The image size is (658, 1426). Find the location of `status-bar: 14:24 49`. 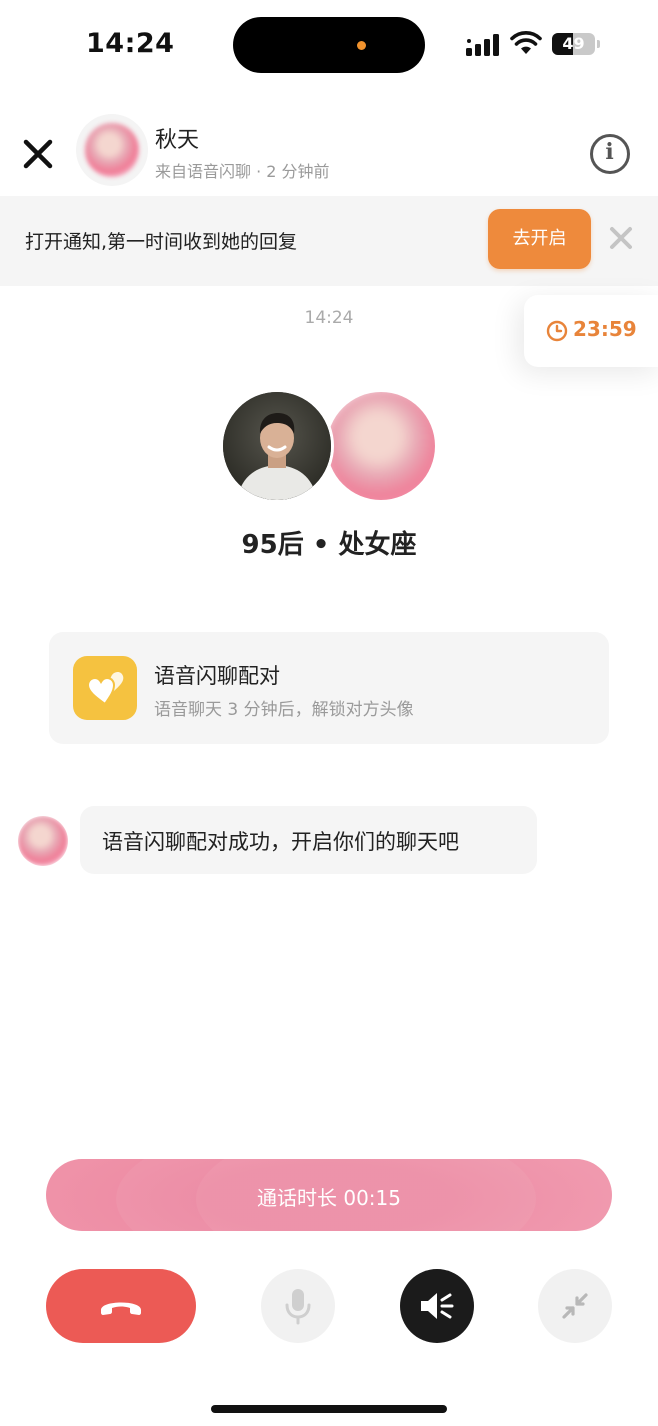

status-bar: 14:24 49 is located at coordinates (329, 45).